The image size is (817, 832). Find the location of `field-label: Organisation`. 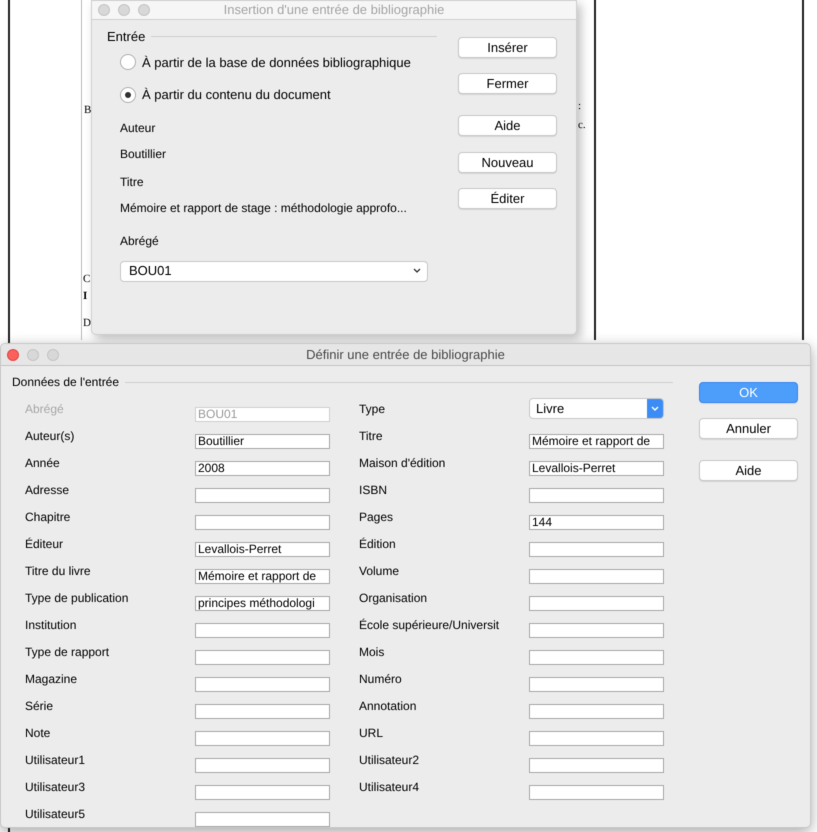

field-label: Organisation is located at coordinates (393, 598).